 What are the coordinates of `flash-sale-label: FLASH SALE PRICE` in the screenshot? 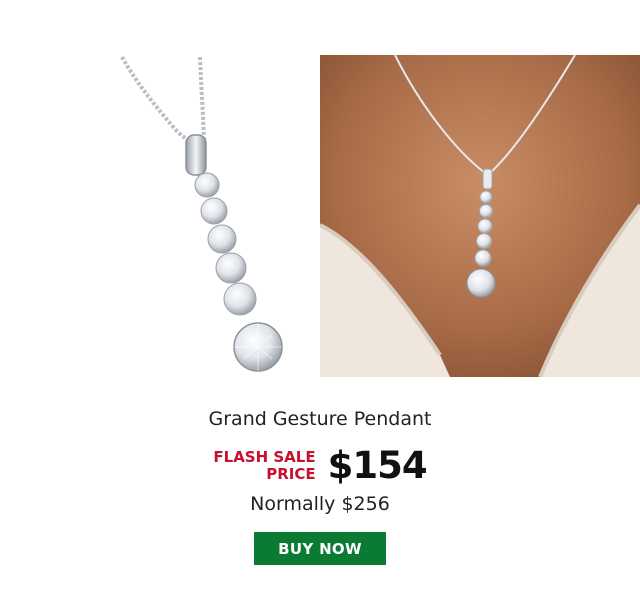 It's located at (264, 465).